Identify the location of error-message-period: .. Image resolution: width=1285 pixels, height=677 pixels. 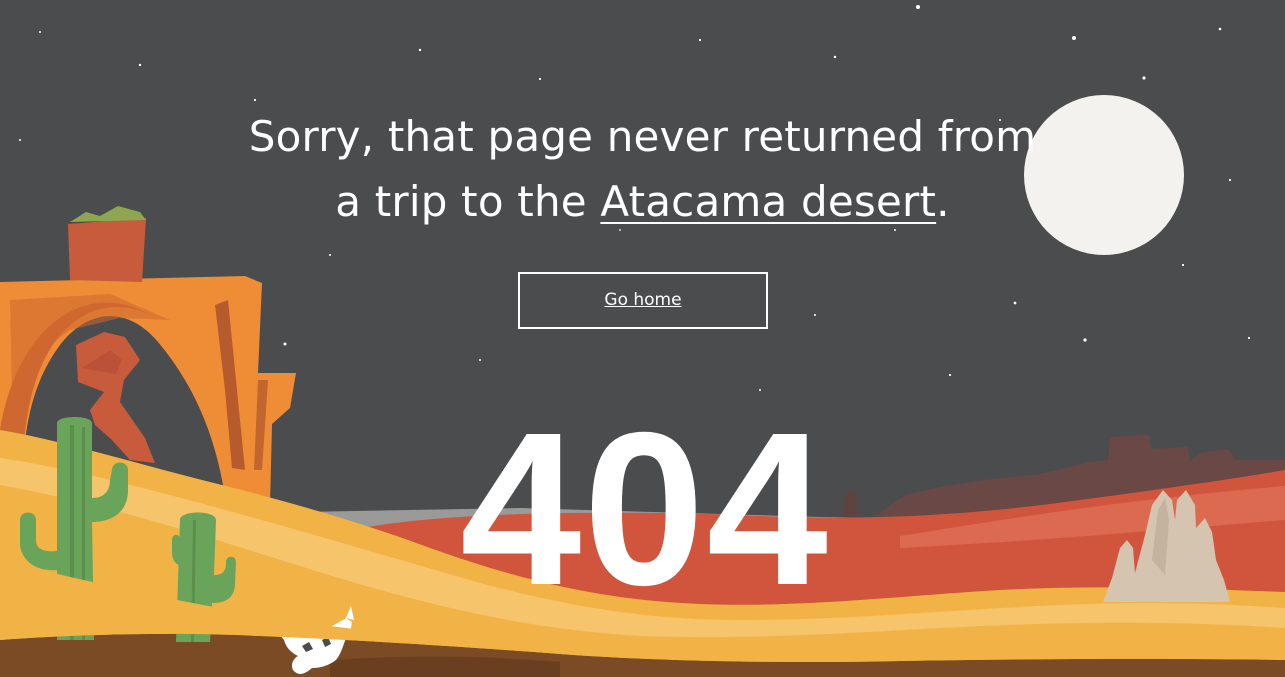
(943, 201).